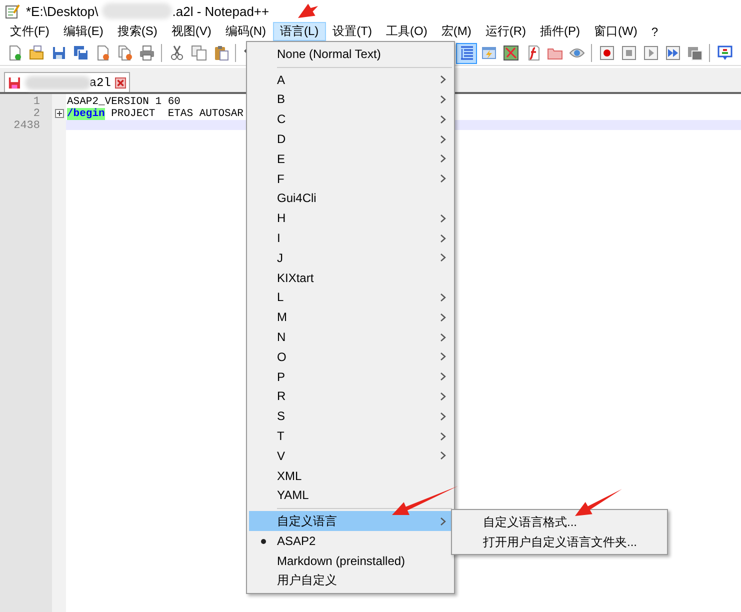 The image size is (741, 612). What do you see at coordinates (350, 560) in the screenshot?
I see `menu-option: Markdown (preinstalled)` at bounding box center [350, 560].